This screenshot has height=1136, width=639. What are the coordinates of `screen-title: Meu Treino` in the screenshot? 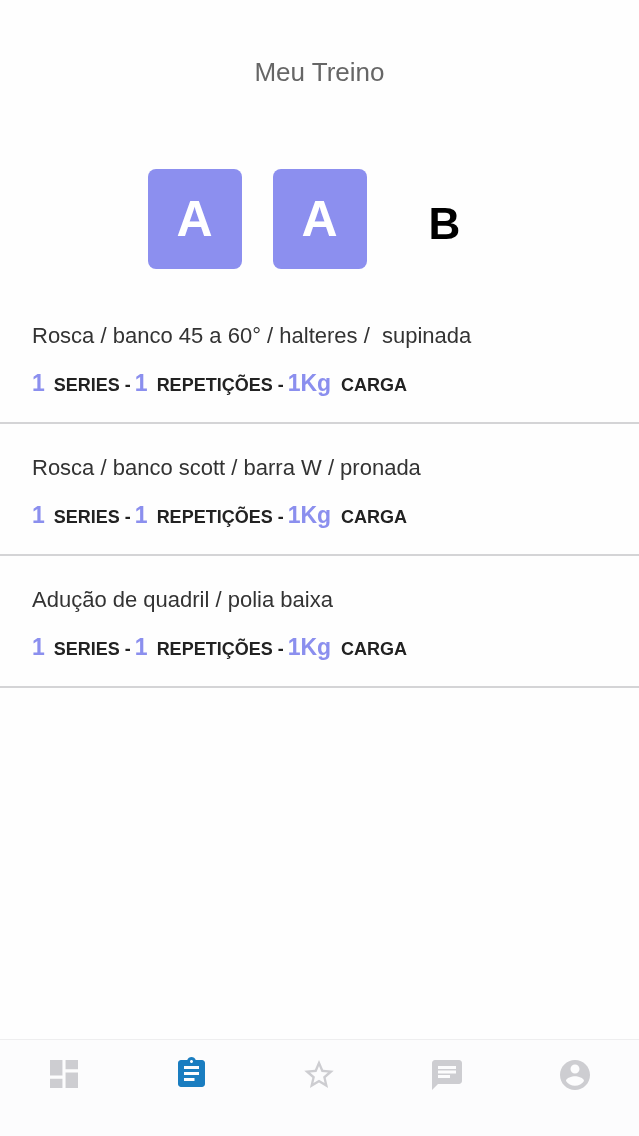 It's located at (319, 72).